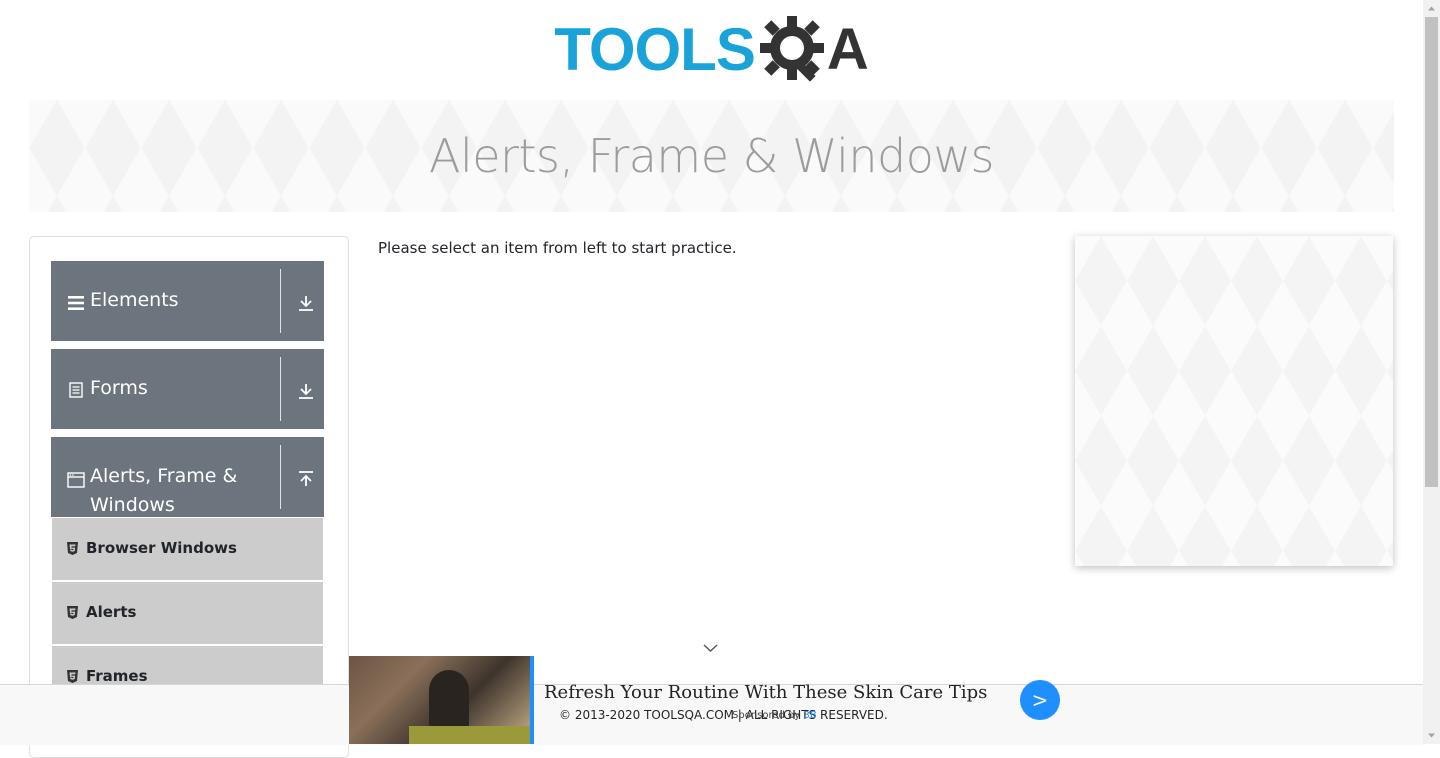  Describe the element at coordinates (76, 303) in the screenshot. I see `hamburger-icon` at that location.